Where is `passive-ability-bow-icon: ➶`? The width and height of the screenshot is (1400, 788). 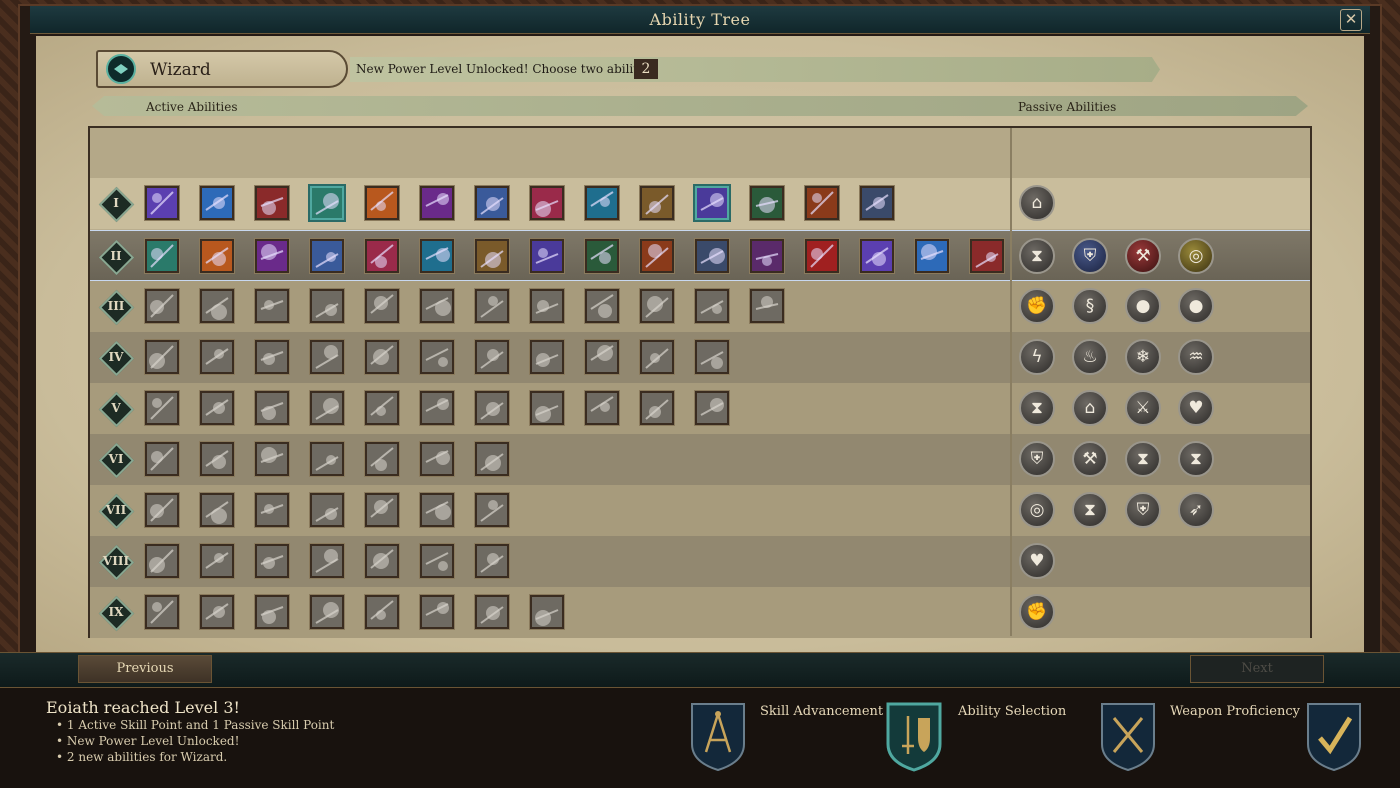
passive-ability-bow-icon: ➶ is located at coordinates (1196, 510).